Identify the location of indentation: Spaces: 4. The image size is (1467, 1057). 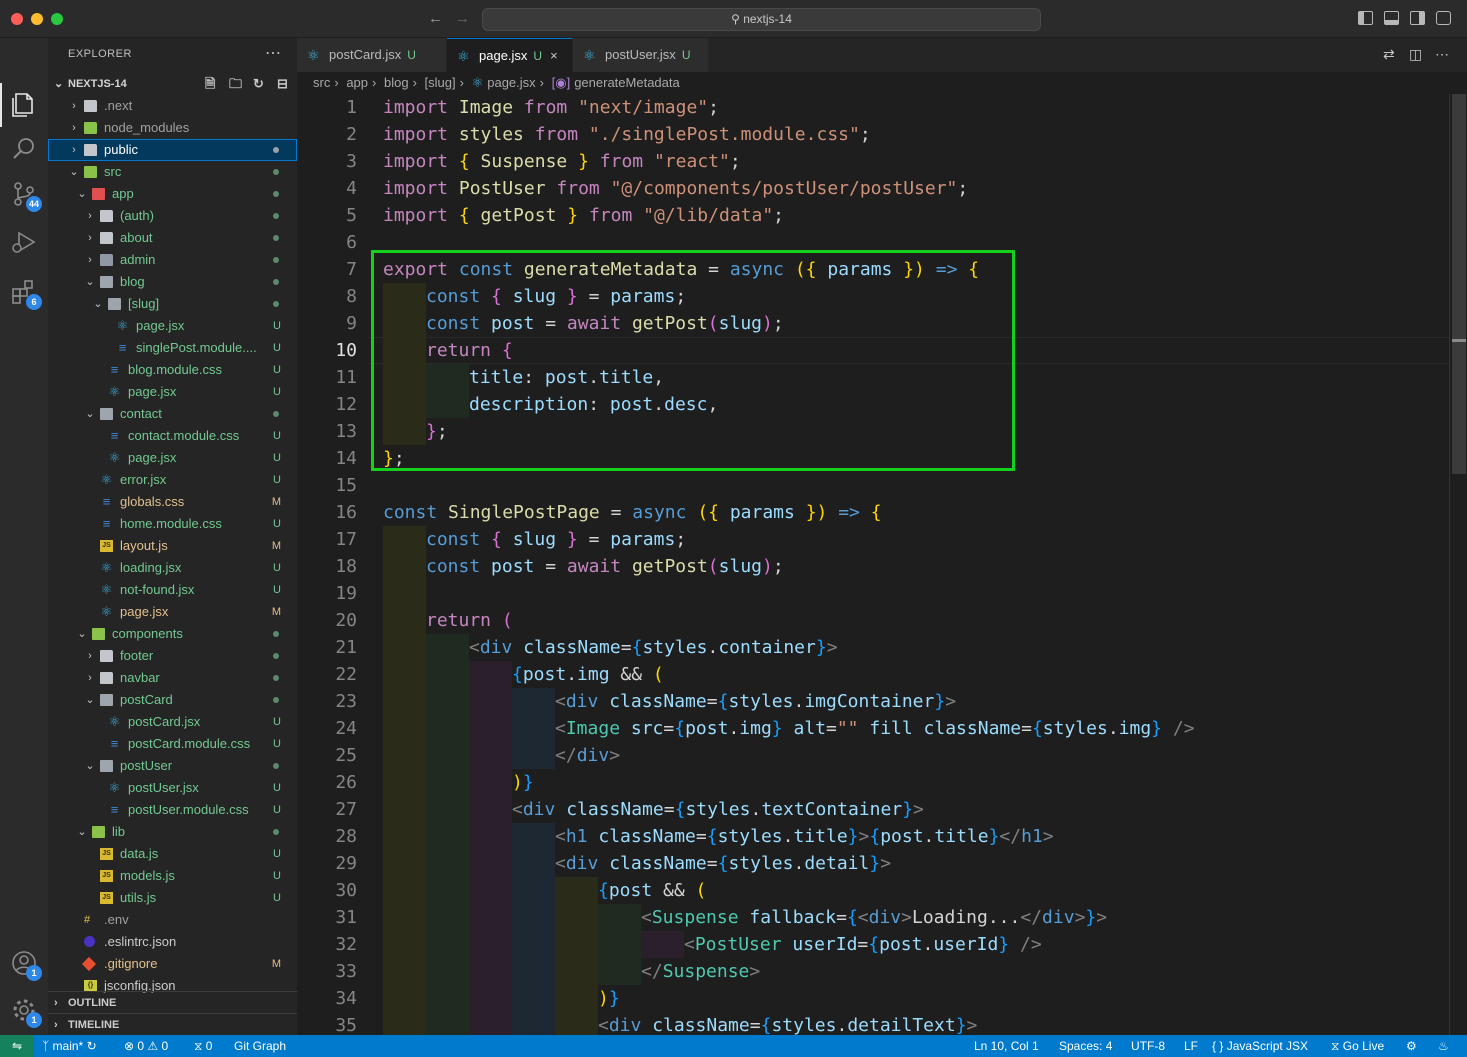
(1085, 1046).